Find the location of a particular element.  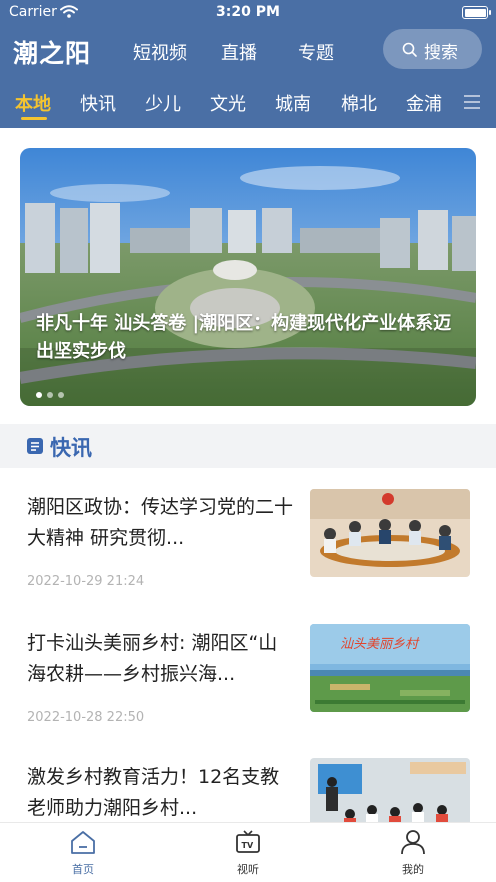

tab-local: 本地 is located at coordinates (33, 103).